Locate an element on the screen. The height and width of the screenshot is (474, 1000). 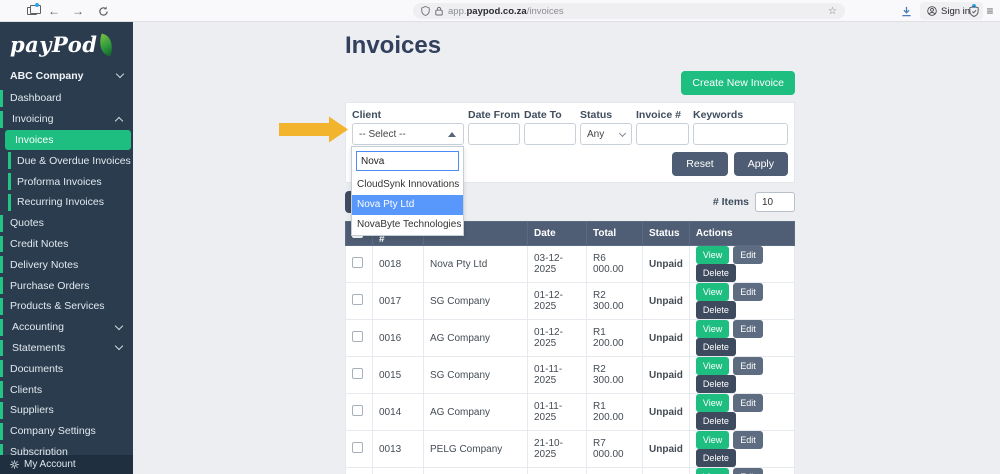
sidebar-item-label: Documents is located at coordinates (37, 368).